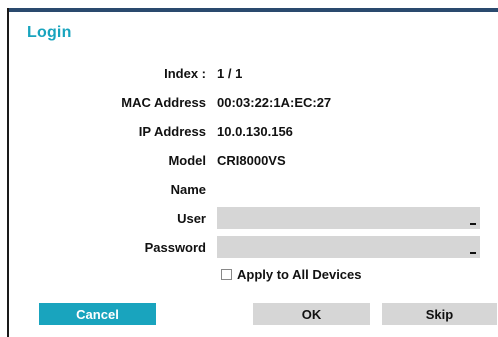  Describe the element at coordinates (188, 189) in the screenshot. I see `name-label: Name` at that location.